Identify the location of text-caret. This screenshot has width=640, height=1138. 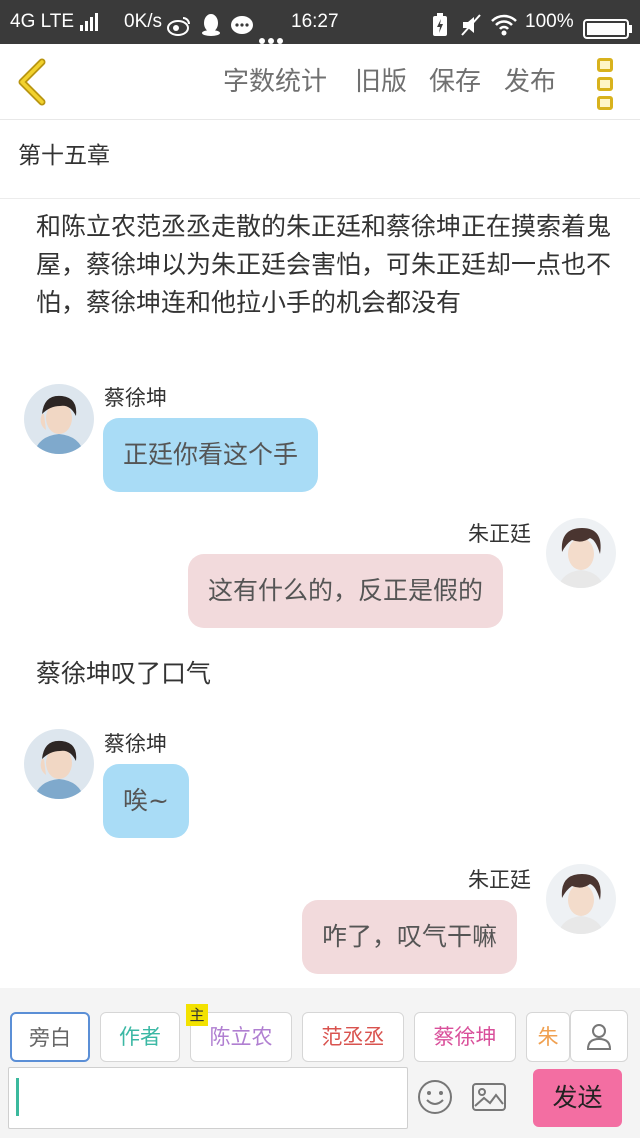
(17, 1097).